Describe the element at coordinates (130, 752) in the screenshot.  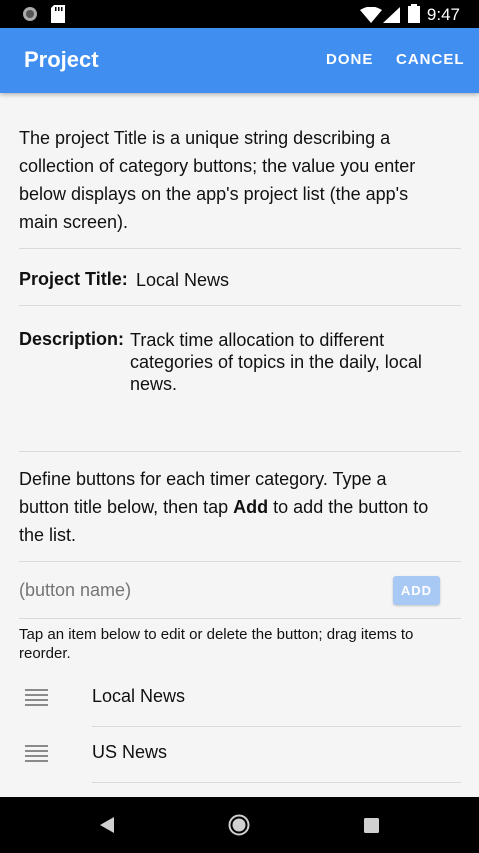
I see `list-item-label: US News` at that location.